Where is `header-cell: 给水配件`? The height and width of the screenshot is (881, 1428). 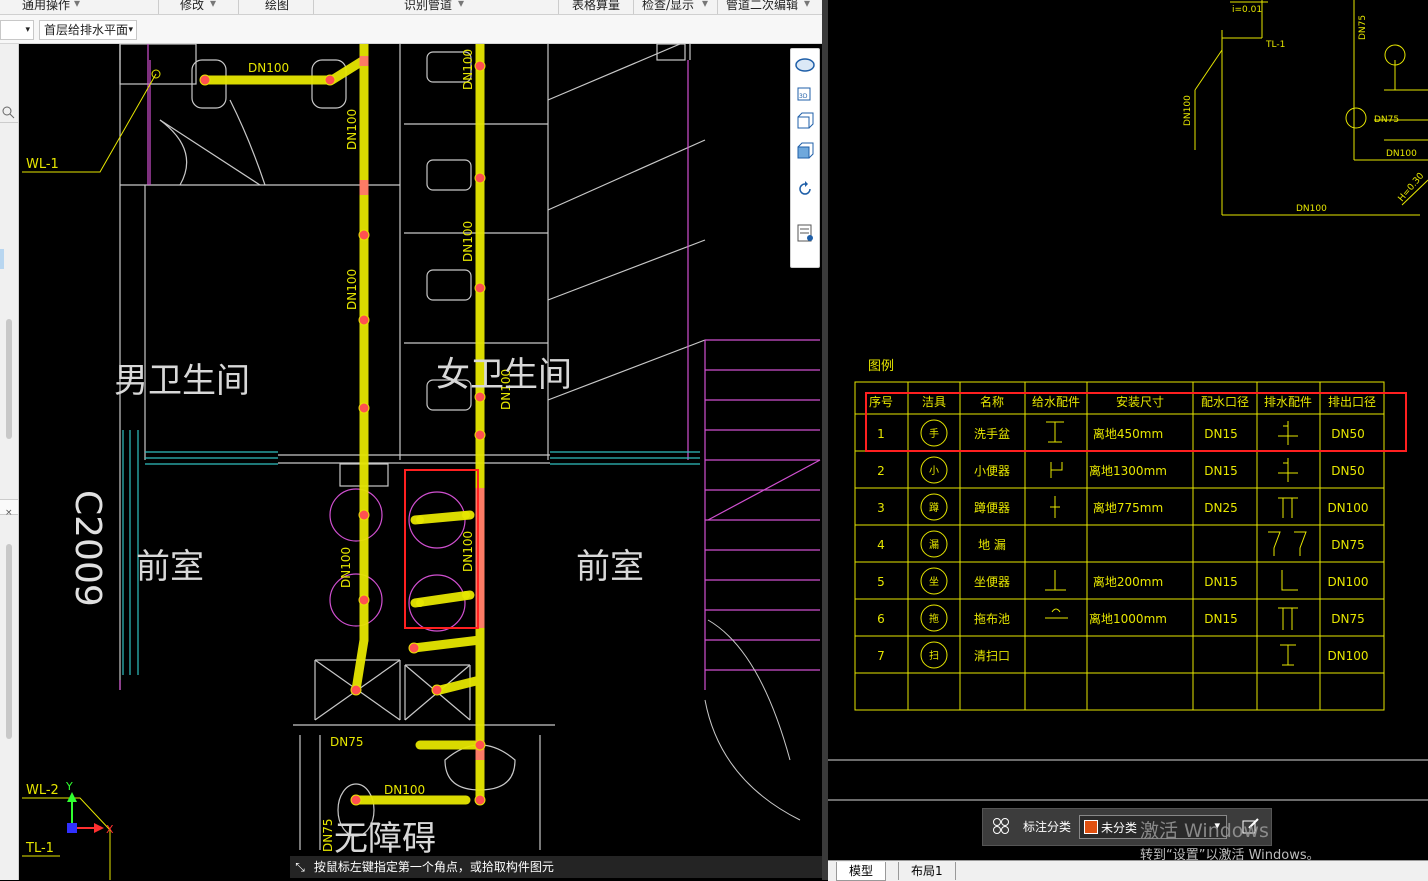
header-cell: 给水配件 is located at coordinates (1056, 402).